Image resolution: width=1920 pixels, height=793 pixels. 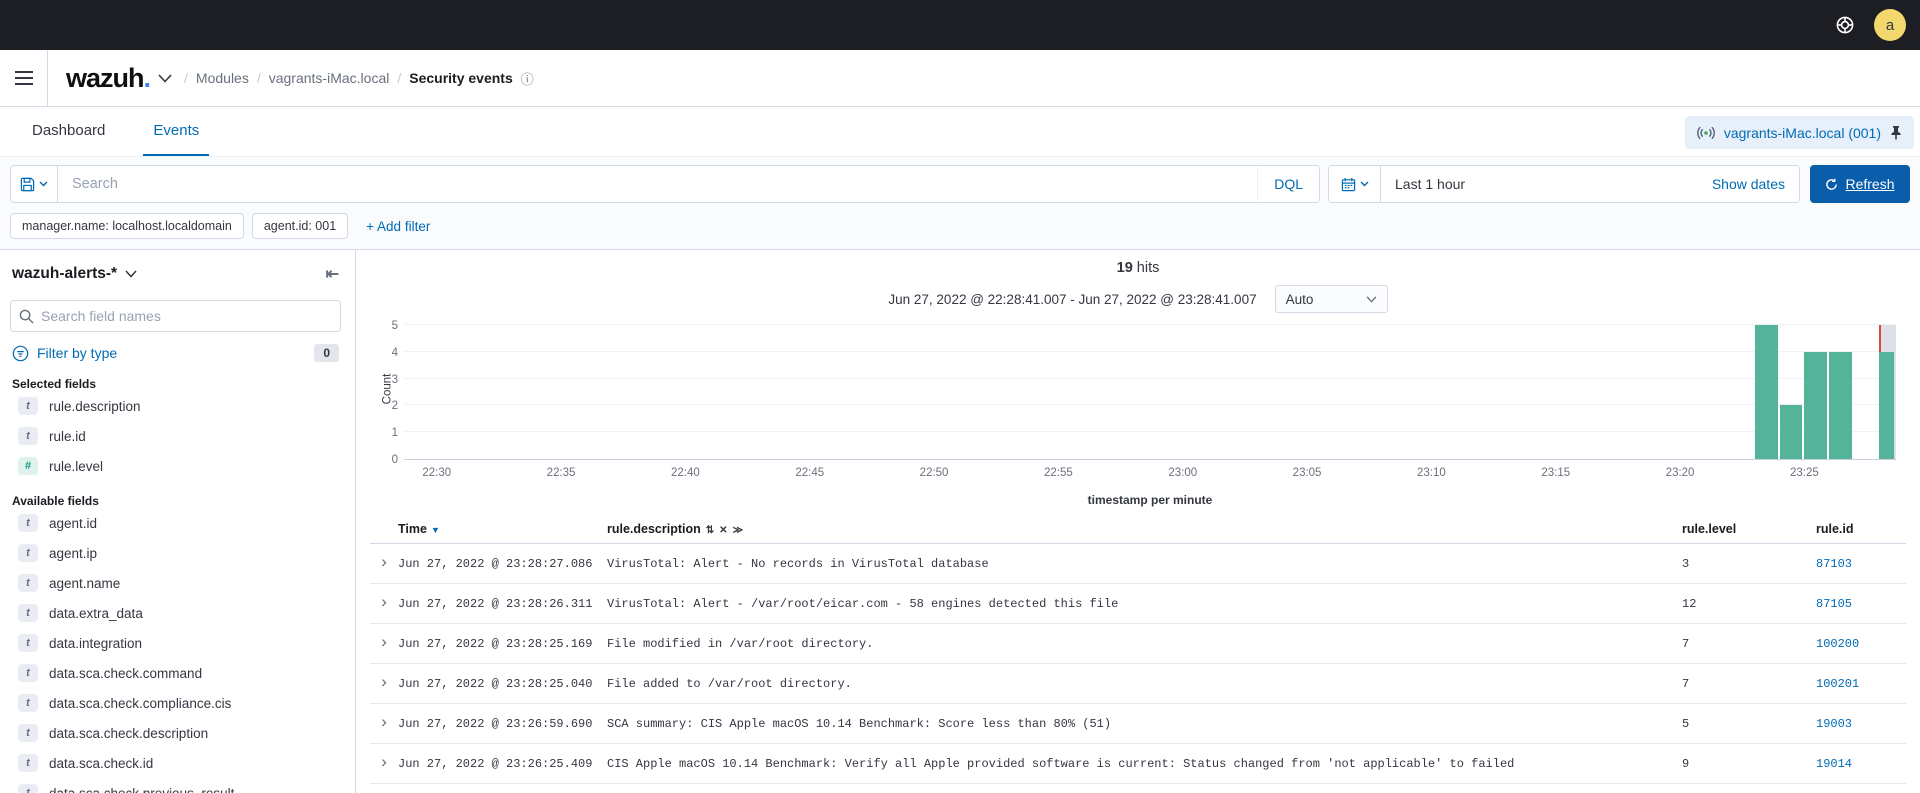 I want to click on y-axis-tick-label: 3, so click(x=394, y=379).